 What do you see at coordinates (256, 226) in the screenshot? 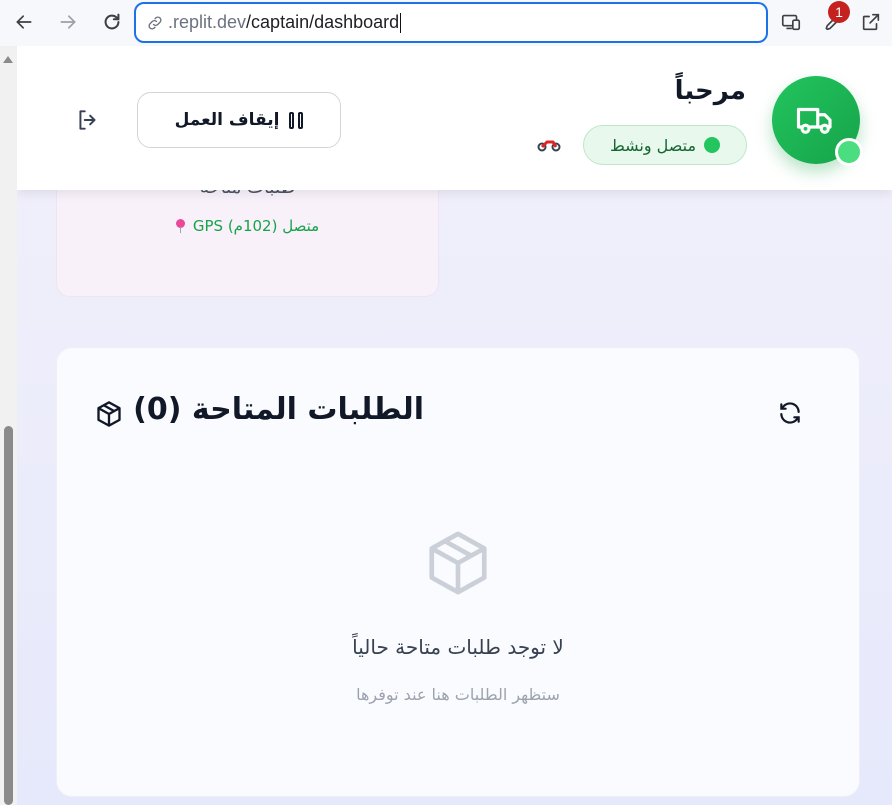
I see `gps-status-text: متصل (102م) GPS` at bounding box center [256, 226].